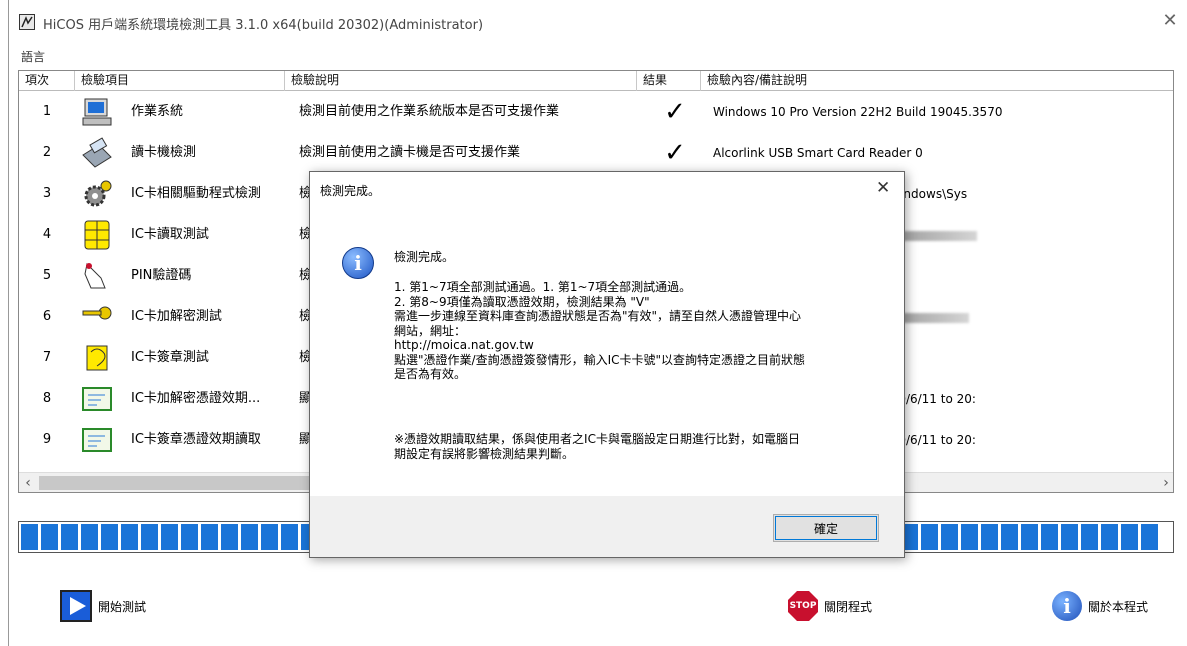 This screenshot has width=1187, height=646. Describe the element at coordinates (97, 276) in the screenshot. I see `pin-hand-icon` at that location.